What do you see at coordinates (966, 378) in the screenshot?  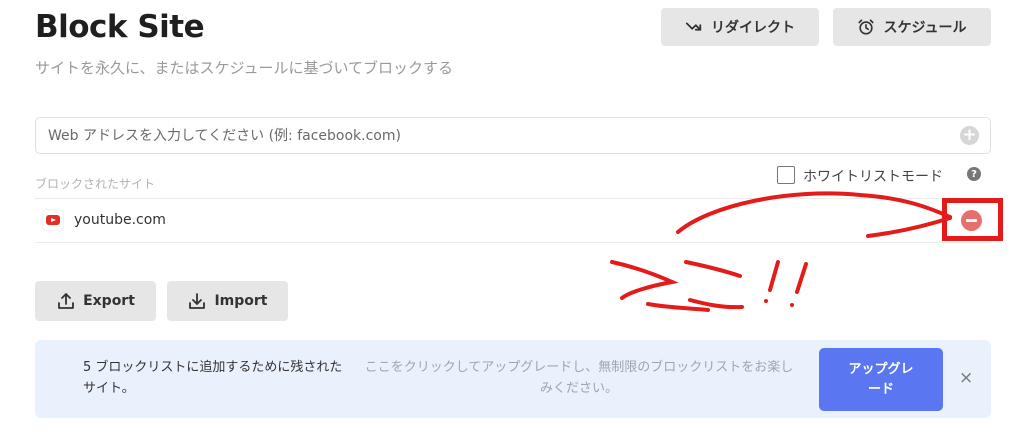 I see `close-icon: ×` at bounding box center [966, 378].